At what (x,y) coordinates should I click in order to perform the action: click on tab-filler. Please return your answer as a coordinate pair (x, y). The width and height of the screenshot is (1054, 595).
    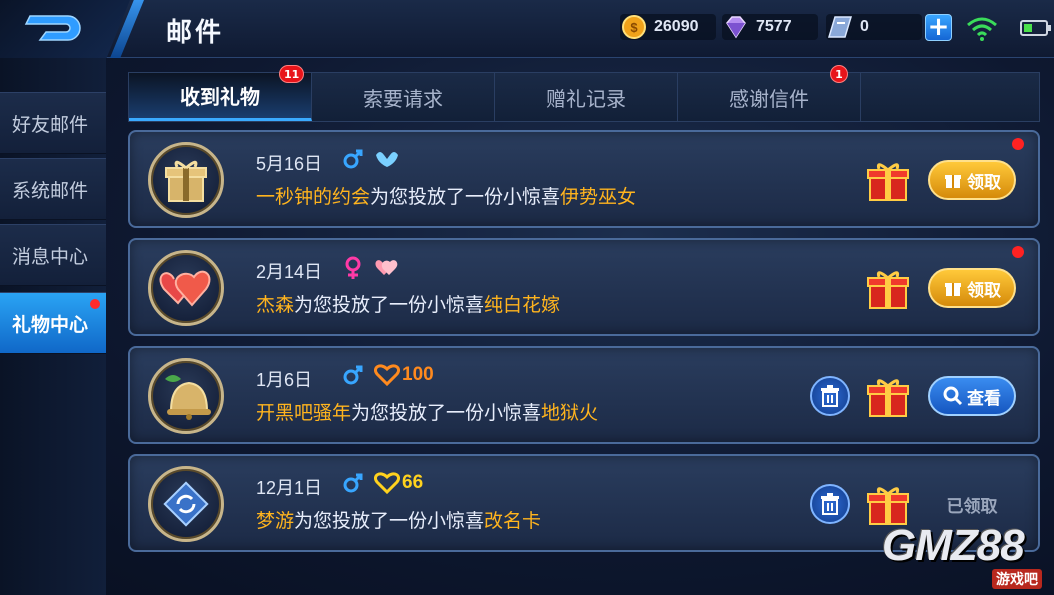
    Looking at the image, I should click on (950, 97).